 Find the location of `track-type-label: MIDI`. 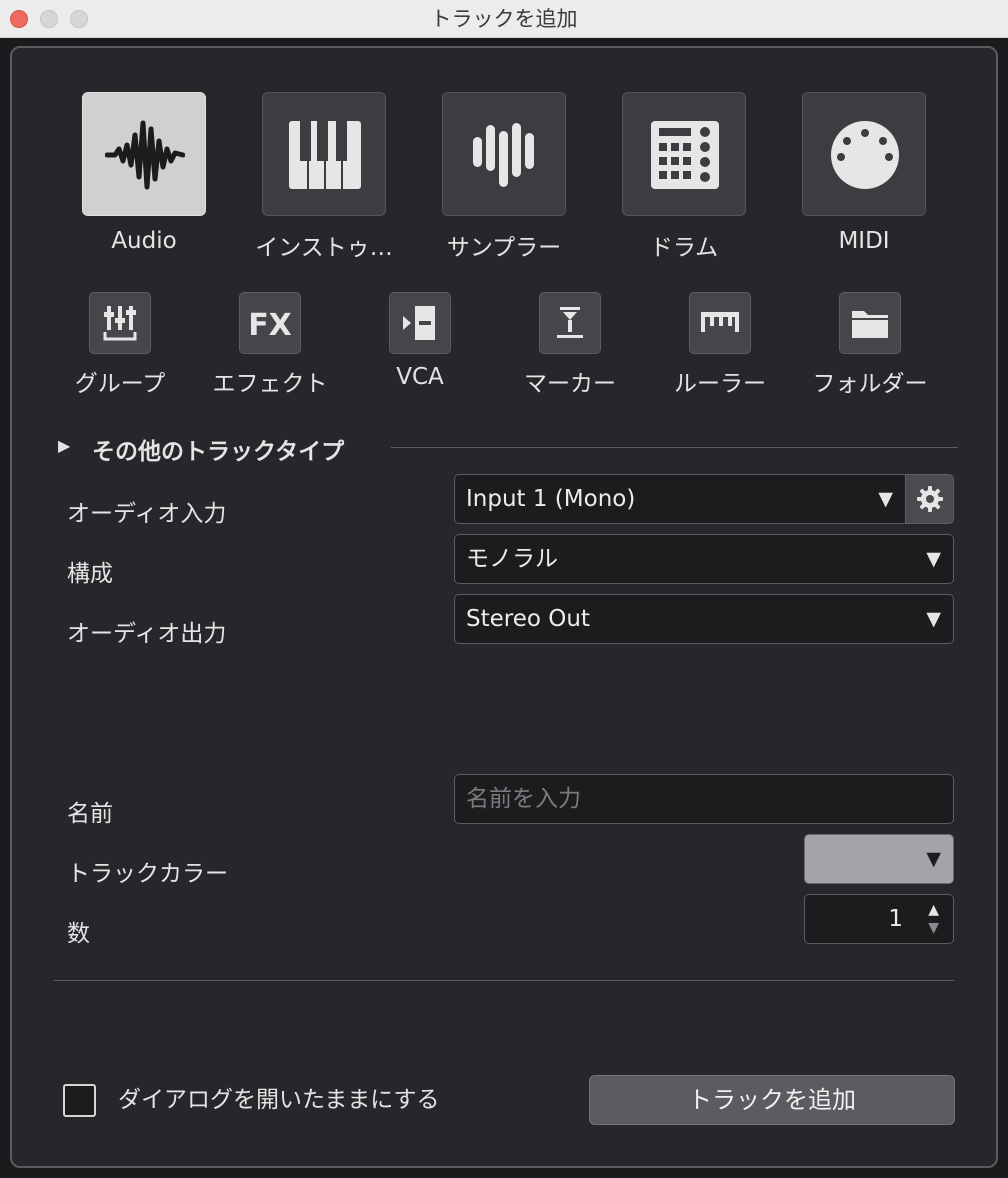

track-type-label: MIDI is located at coordinates (864, 241).